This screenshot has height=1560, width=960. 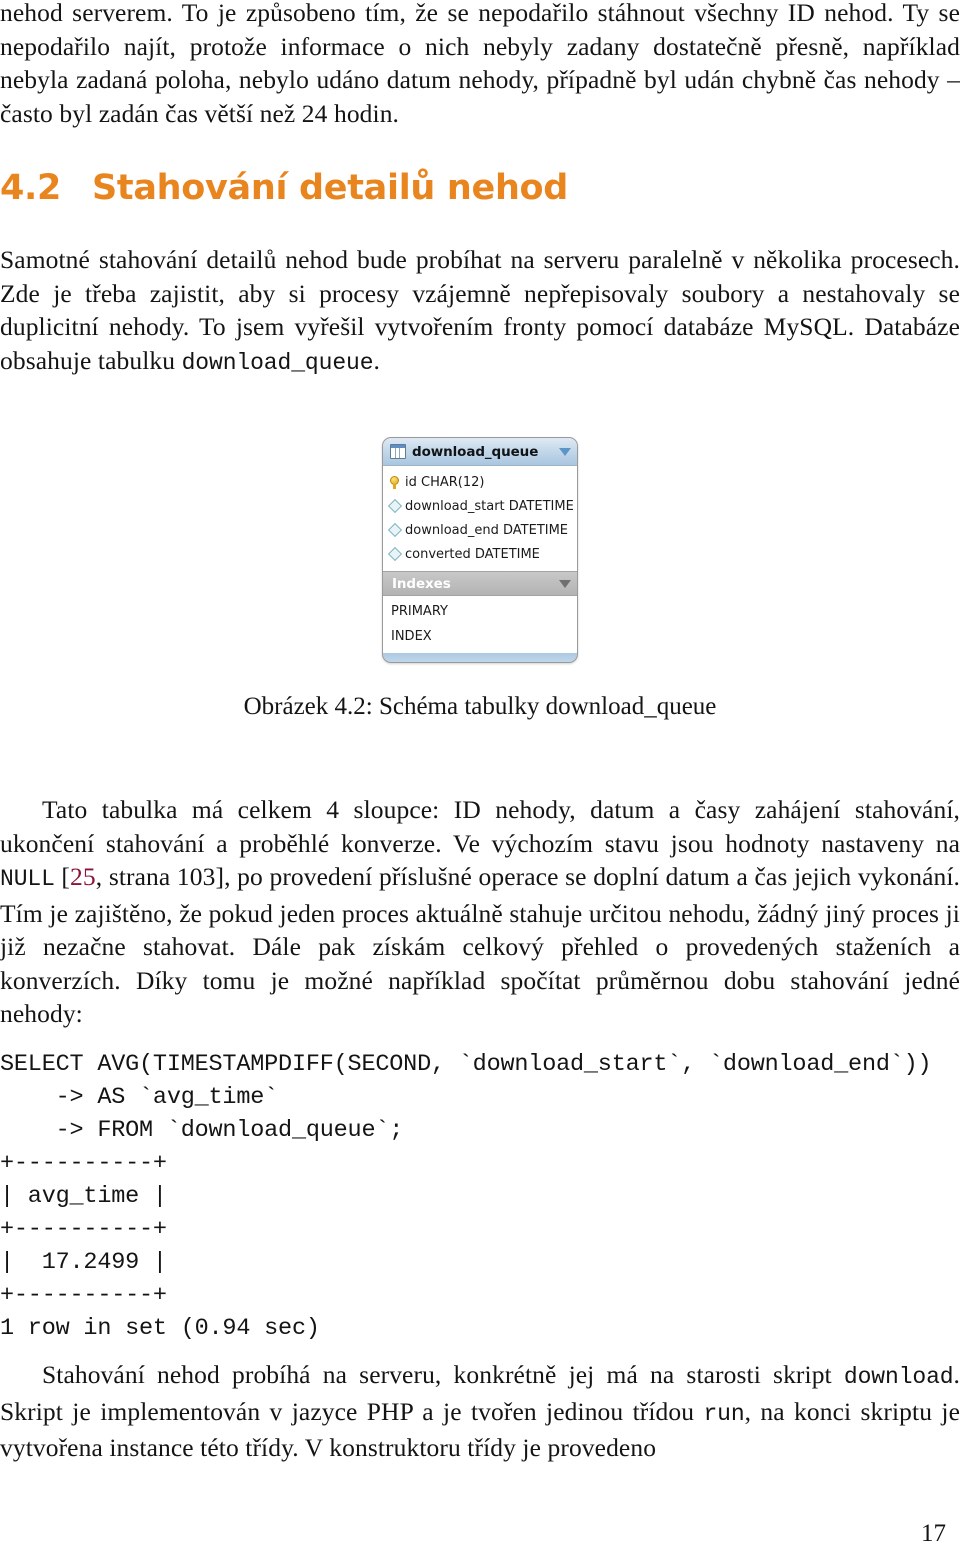 What do you see at coordinates (62, 876) in the screenshot?
I see `paragraph-description-text-2: [` at bounding box center [62, 876].